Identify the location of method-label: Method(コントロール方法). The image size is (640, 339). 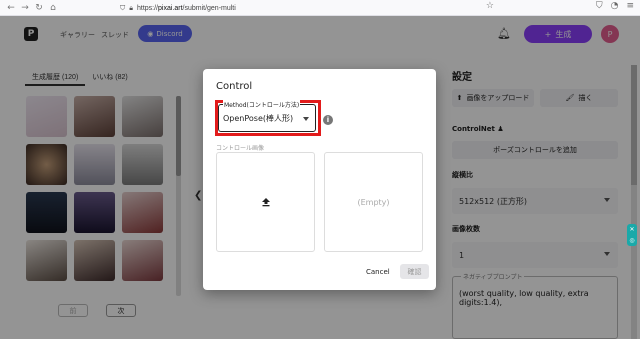
(262, 104).